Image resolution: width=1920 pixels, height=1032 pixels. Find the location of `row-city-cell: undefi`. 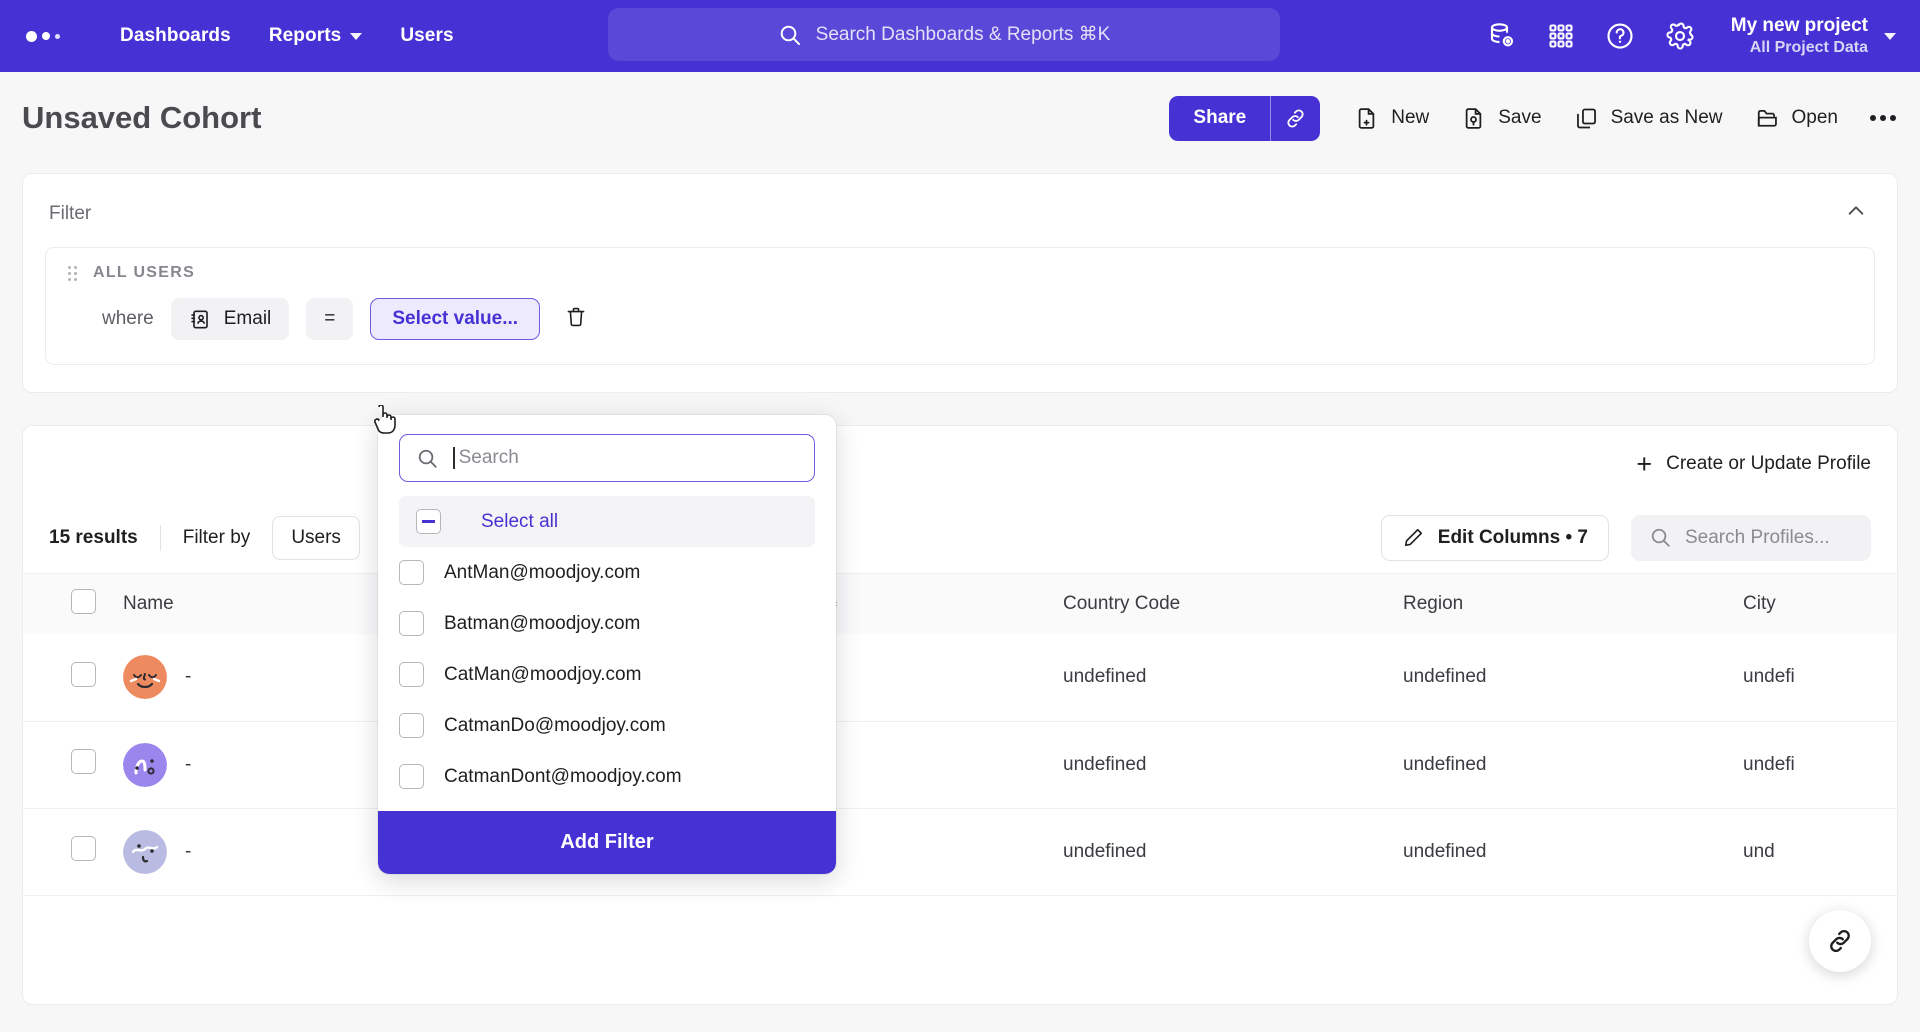

row-city-cell: undefi is located at coordinates (1769, 677).